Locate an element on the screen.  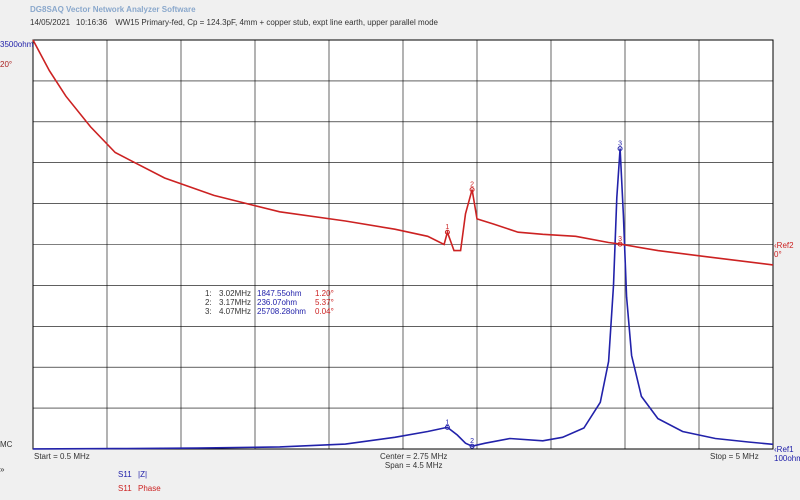
marker-number: 3: is located at coordinates (208, 311).